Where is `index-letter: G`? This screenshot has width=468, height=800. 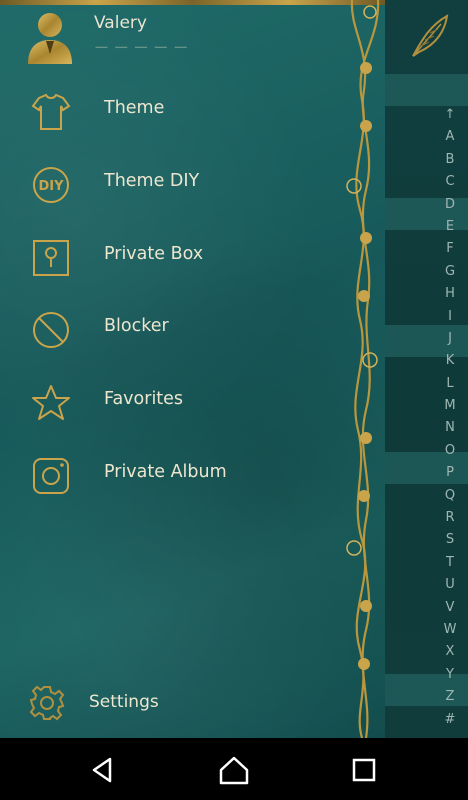
index-letter: G is located at coordinates (450, 272).